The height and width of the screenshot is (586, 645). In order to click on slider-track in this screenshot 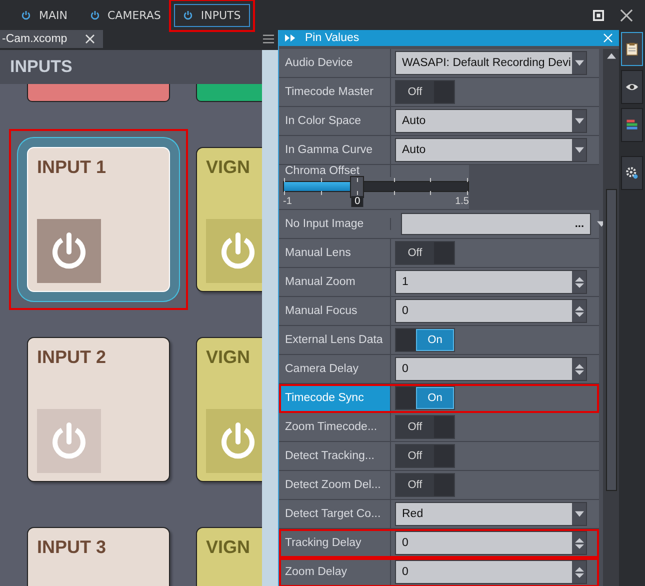, I will do `click(376, 187)`.